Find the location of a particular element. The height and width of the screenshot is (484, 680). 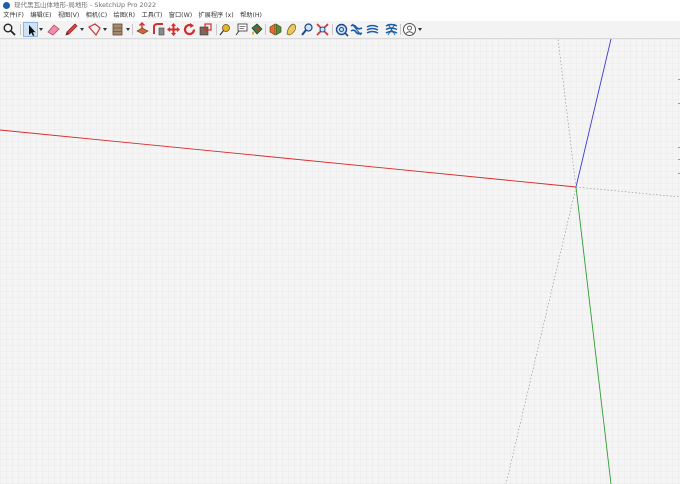

green-axis is located at coordinates (593, 335).